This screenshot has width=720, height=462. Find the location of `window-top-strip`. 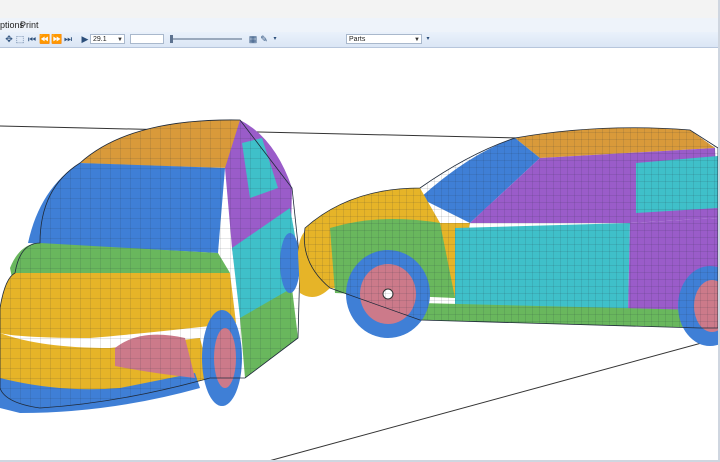

window-top-strip is located at coordinates (360, 9).